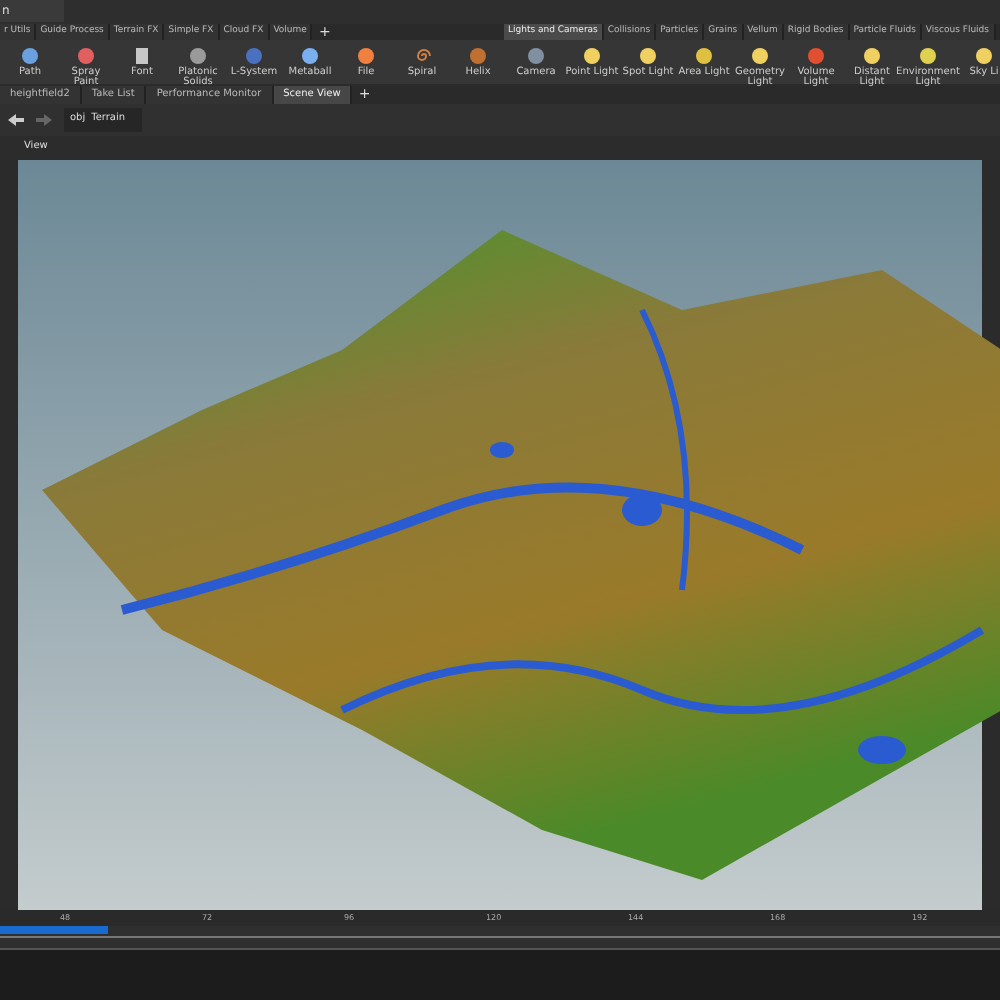 The width and height of the screenshot is (1000, 1000). What do you see at coordinates (44, 120) in the screenshot?
I see `forward-arrow-icon` at bounding box center [44, 120].